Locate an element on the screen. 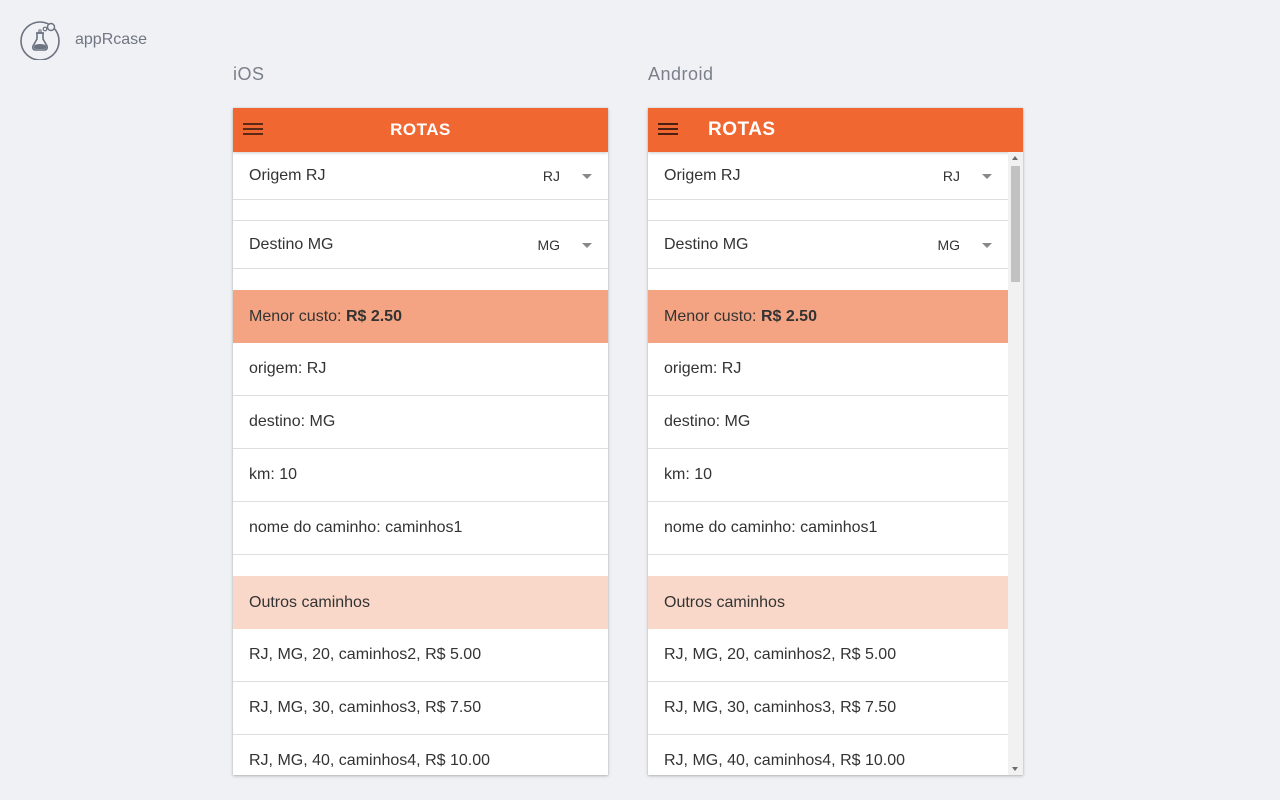  app-name: appRcase is located at coordinates (111, 39).